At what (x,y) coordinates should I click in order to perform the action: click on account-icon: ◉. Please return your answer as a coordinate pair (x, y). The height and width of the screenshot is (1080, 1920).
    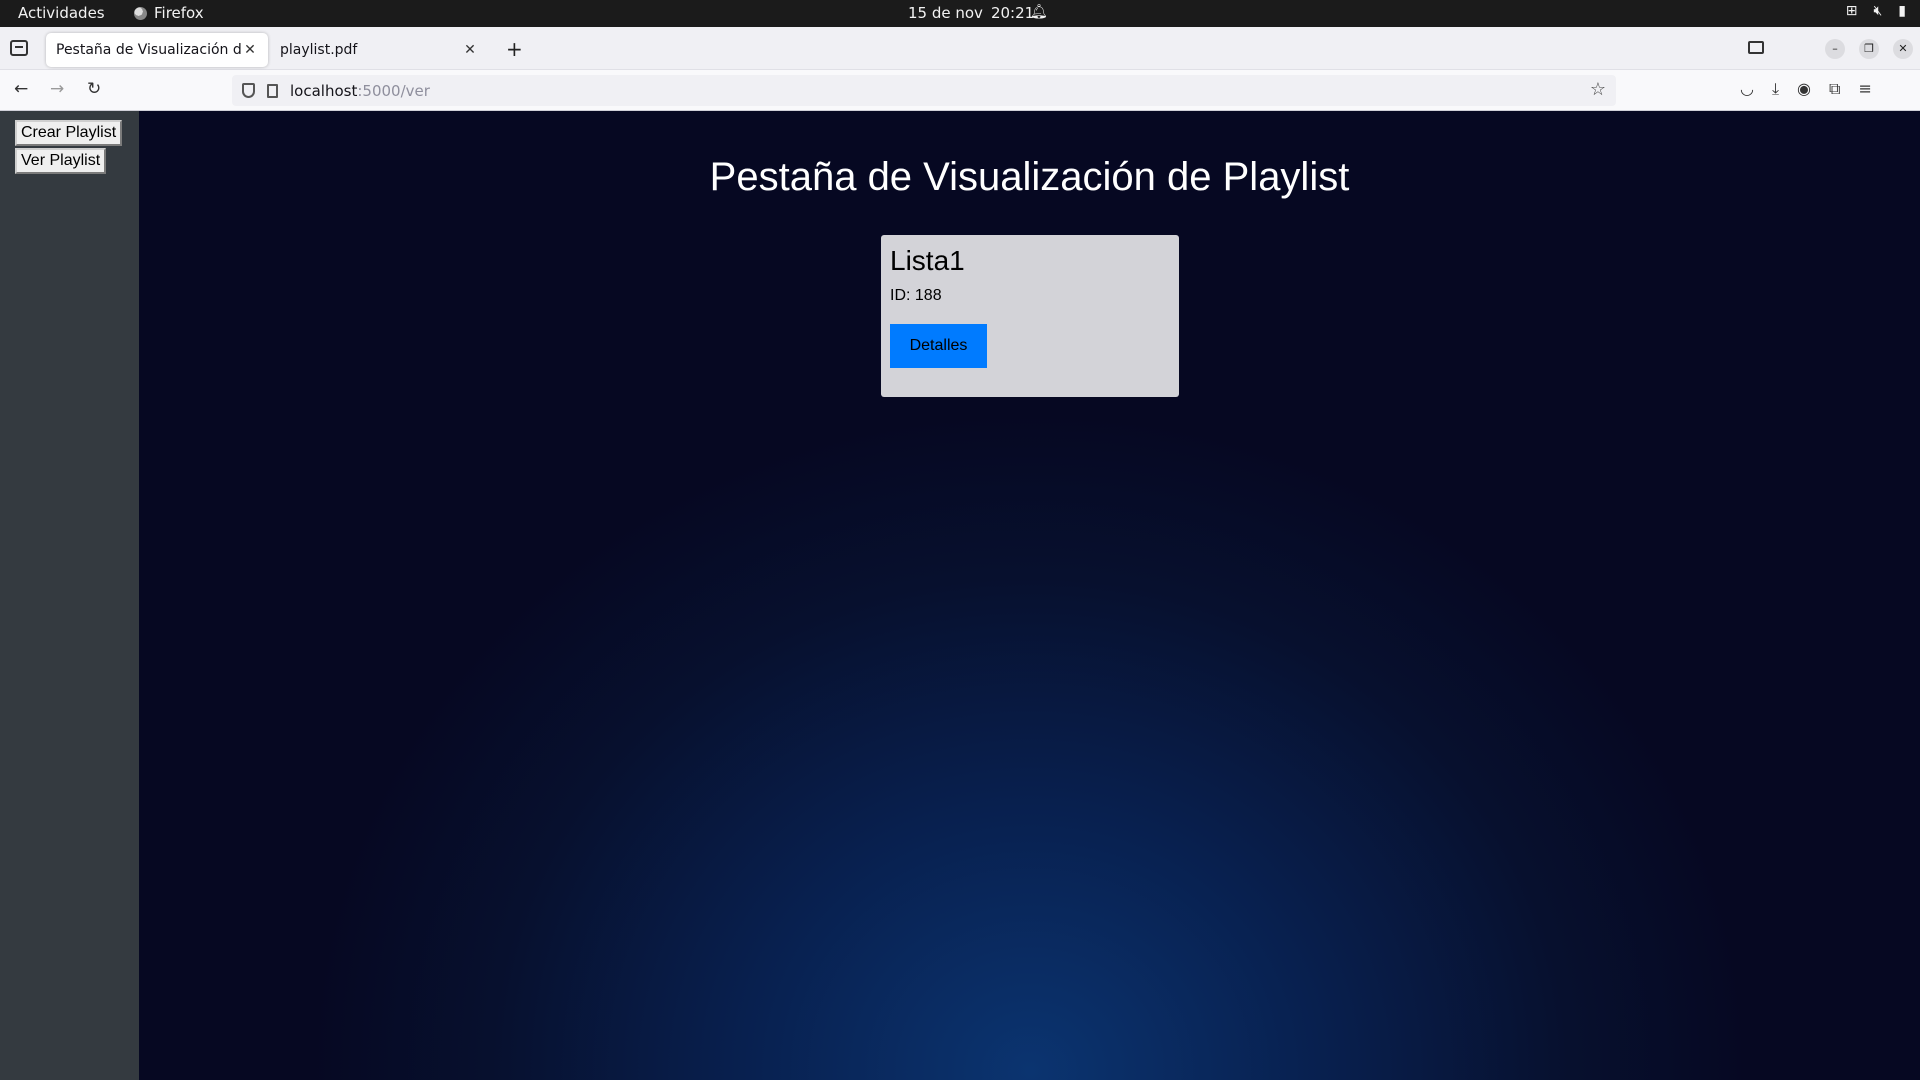
    Looking at the image, I should click on (1804, 89).